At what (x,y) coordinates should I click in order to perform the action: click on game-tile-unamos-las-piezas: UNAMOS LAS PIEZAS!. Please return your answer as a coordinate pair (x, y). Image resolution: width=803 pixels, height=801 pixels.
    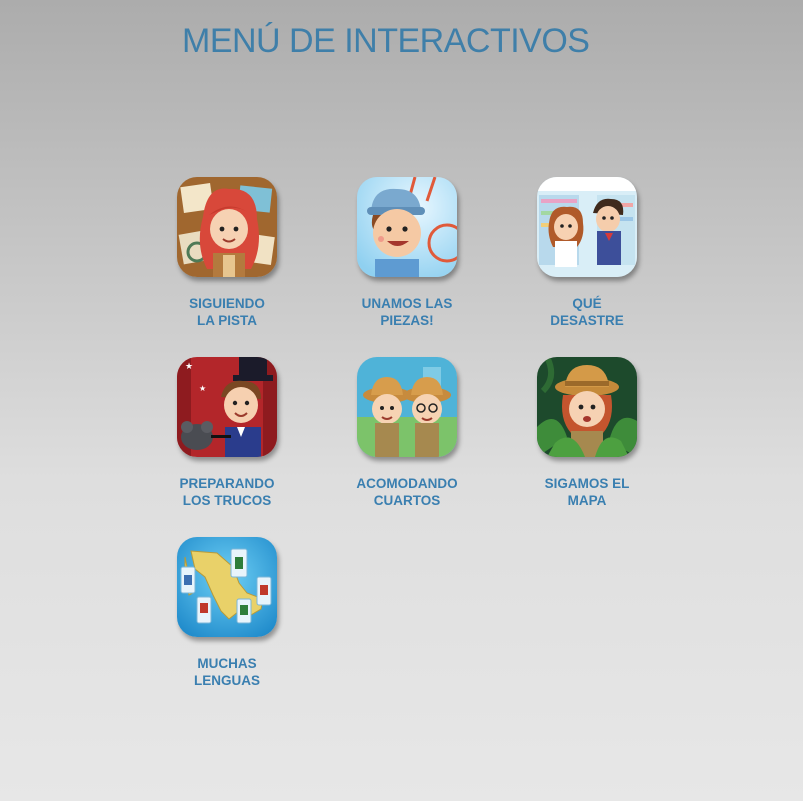
    Looking at the image, I should click on (407, 253).